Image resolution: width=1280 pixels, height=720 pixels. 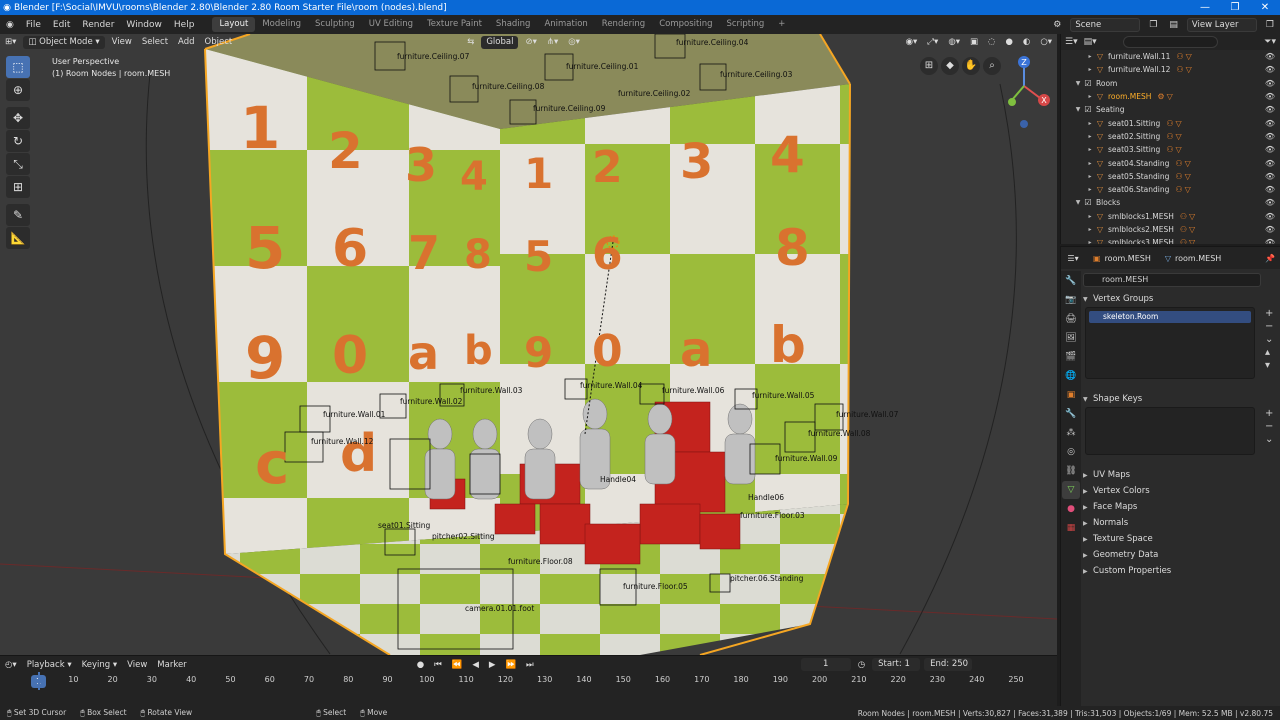 What do you see at coordinates (234, 24) in the screenshot?
I see `tab-layout: Layout` at bounding box center [234, 24].